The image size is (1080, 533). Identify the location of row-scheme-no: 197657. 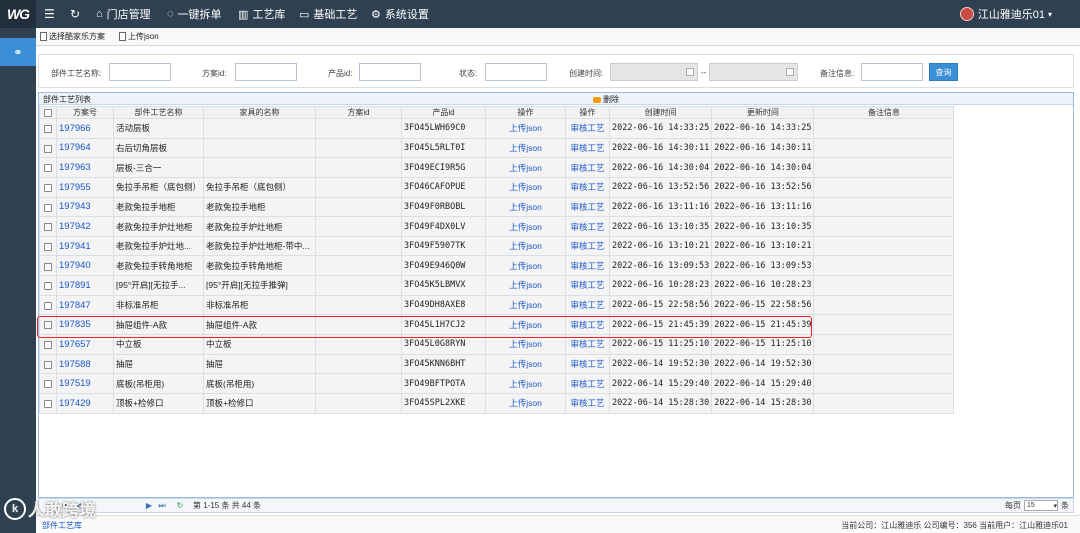
(85, 344).